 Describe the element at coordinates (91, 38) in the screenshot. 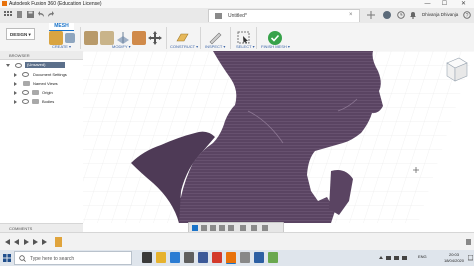

I see `remesh-icon` at that location.